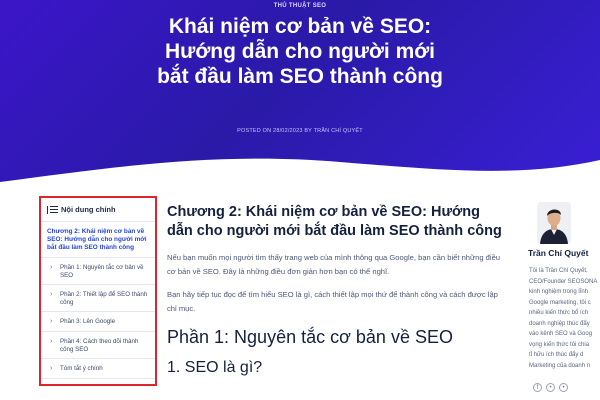 The width and height of the screenshot is (600, 400). What do you see at coordinates (300, 131) in the screenshot?
I see `post-meta: POSTED ON 28/02/2023 BY TRẦN CHÍ QUYẾT` at bounding box center [300, 131].